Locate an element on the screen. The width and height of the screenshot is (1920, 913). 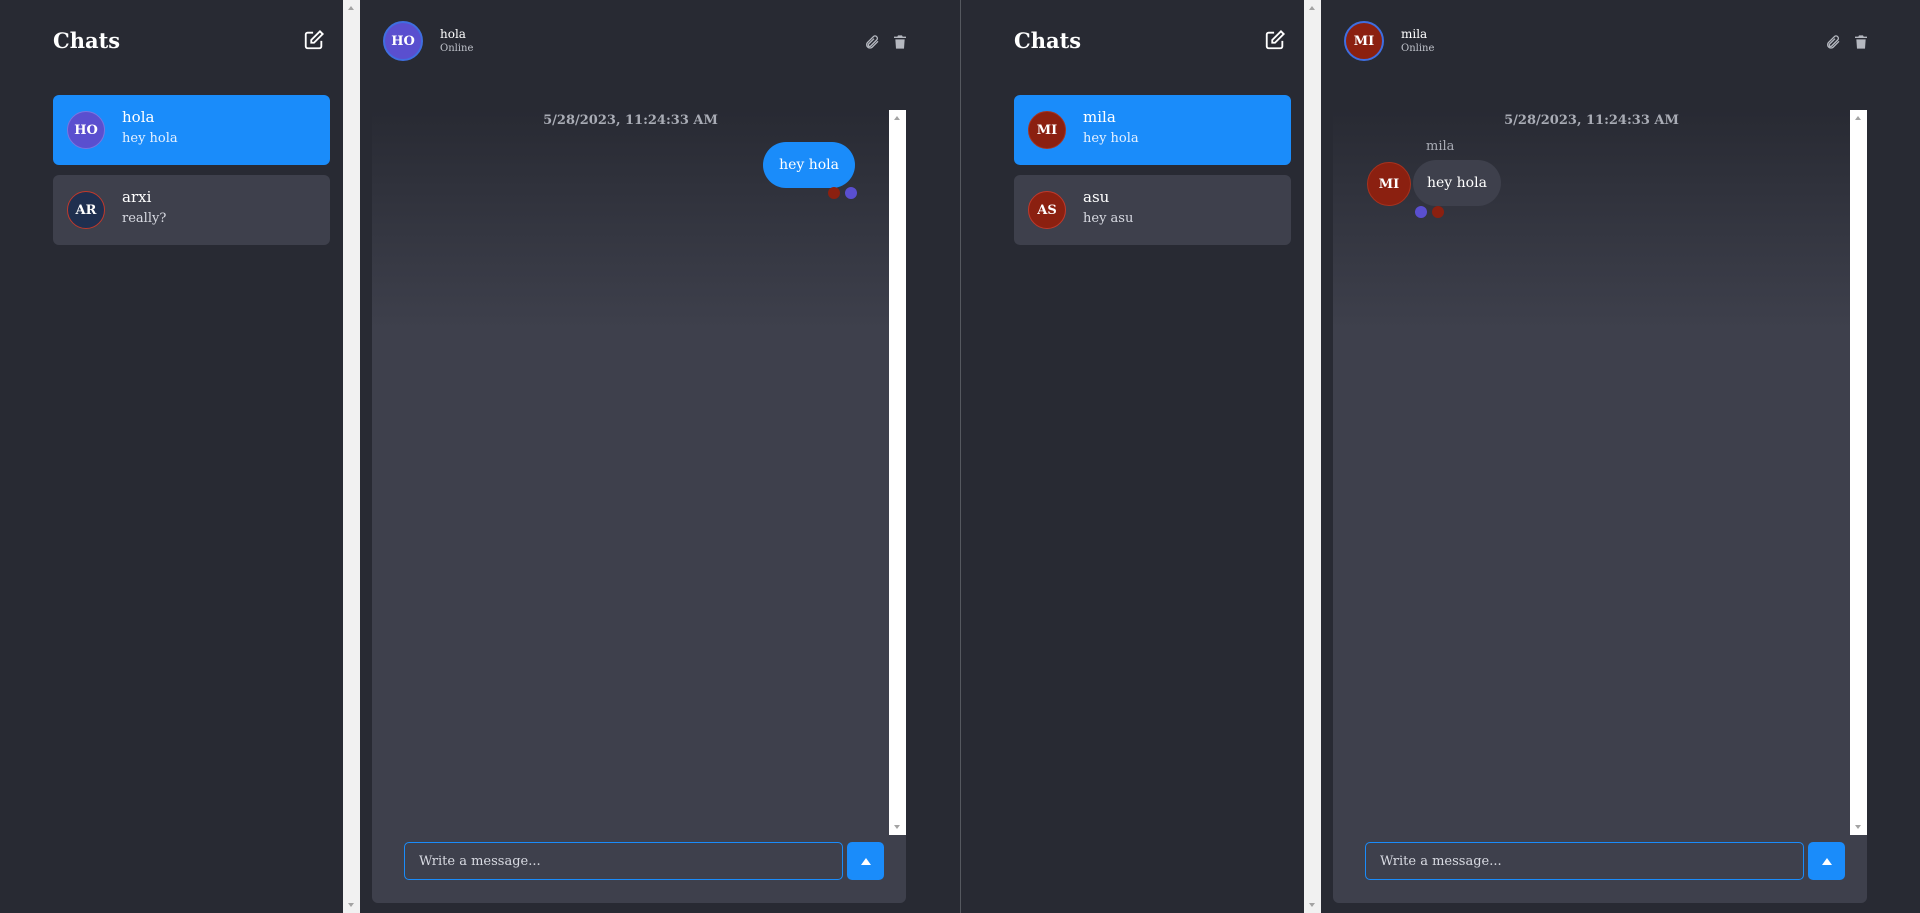
message-sender-name: mila is located at coordinates (1440, 146).